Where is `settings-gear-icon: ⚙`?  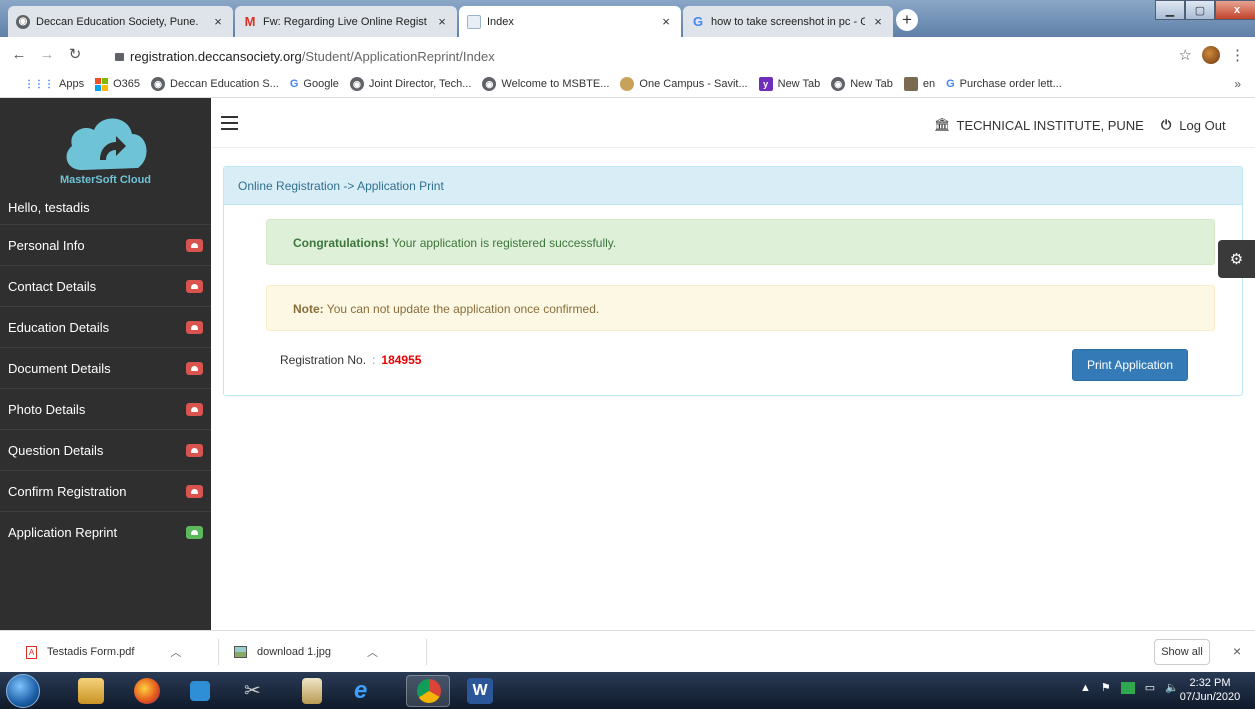
settings-gear-icon: ⚙ is located at coordinates (1236, 259).